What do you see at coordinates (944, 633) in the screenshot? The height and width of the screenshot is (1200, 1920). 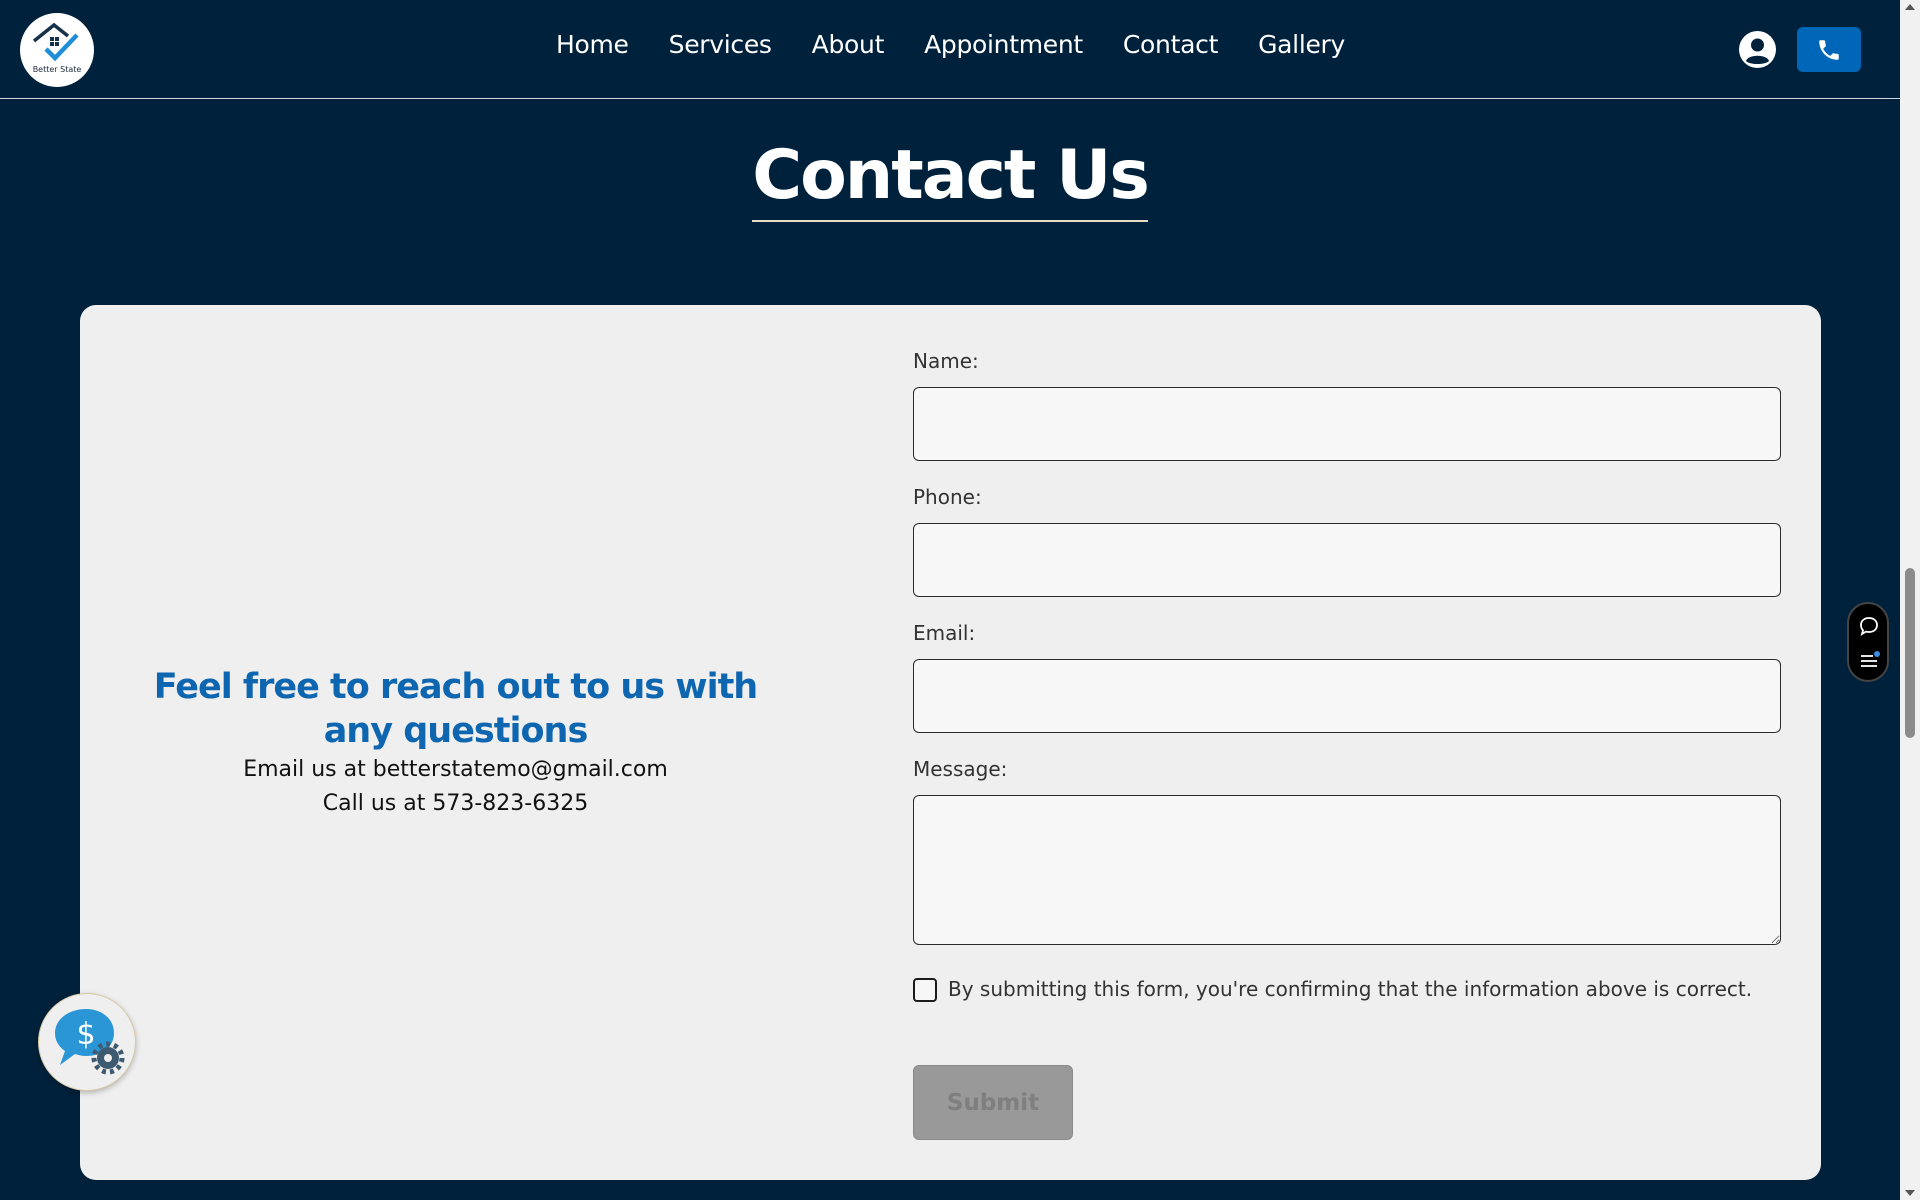 I see `email-label: Email:` at bounding box center [944, 633].